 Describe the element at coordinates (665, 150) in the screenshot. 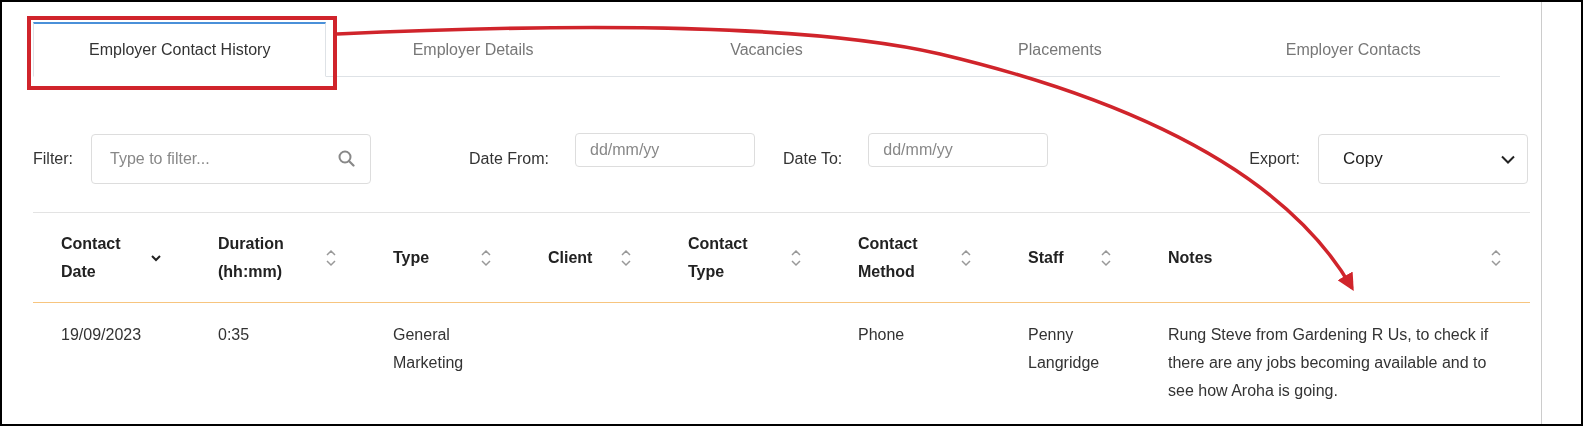

I see `date-from-field: dd/mm/yy` at that location.